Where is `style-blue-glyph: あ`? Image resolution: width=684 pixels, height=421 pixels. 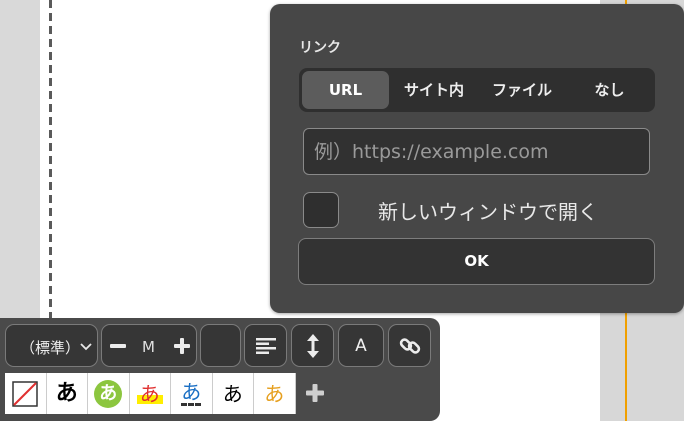 style-blue-glyph: あ is located at coordinates (191, 392).